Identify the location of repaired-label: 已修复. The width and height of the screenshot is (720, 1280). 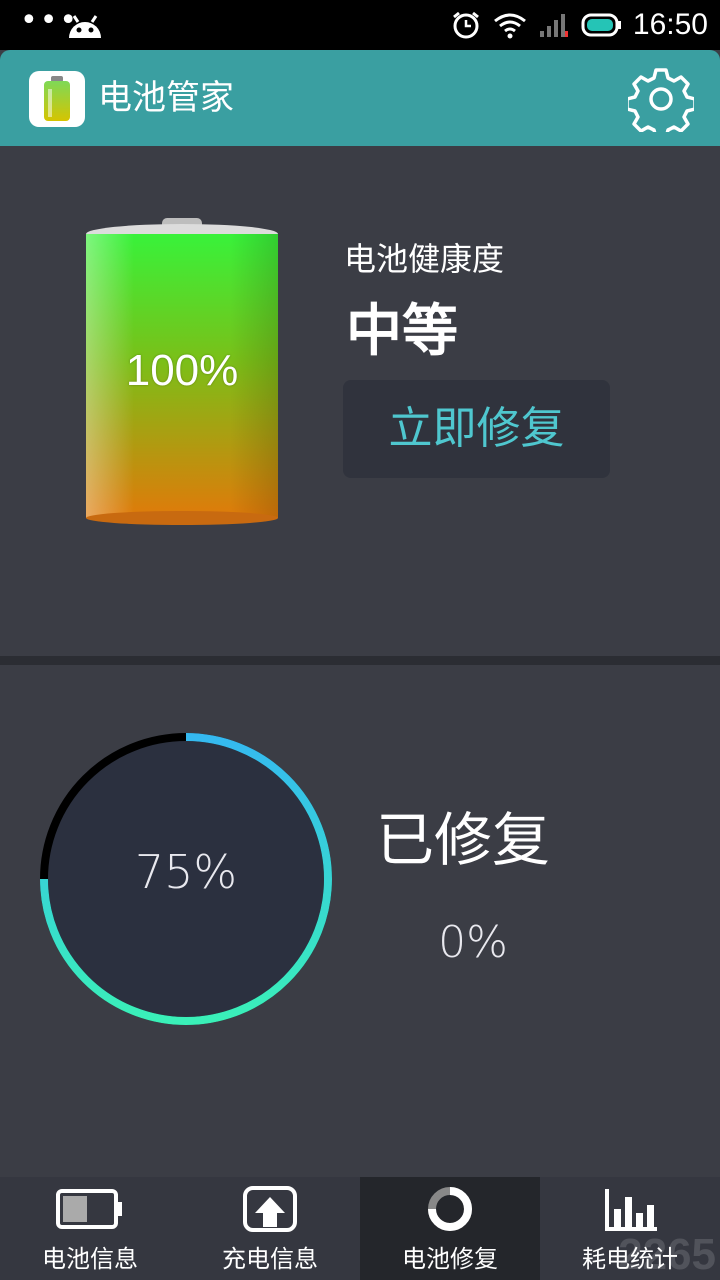
(463, 840).